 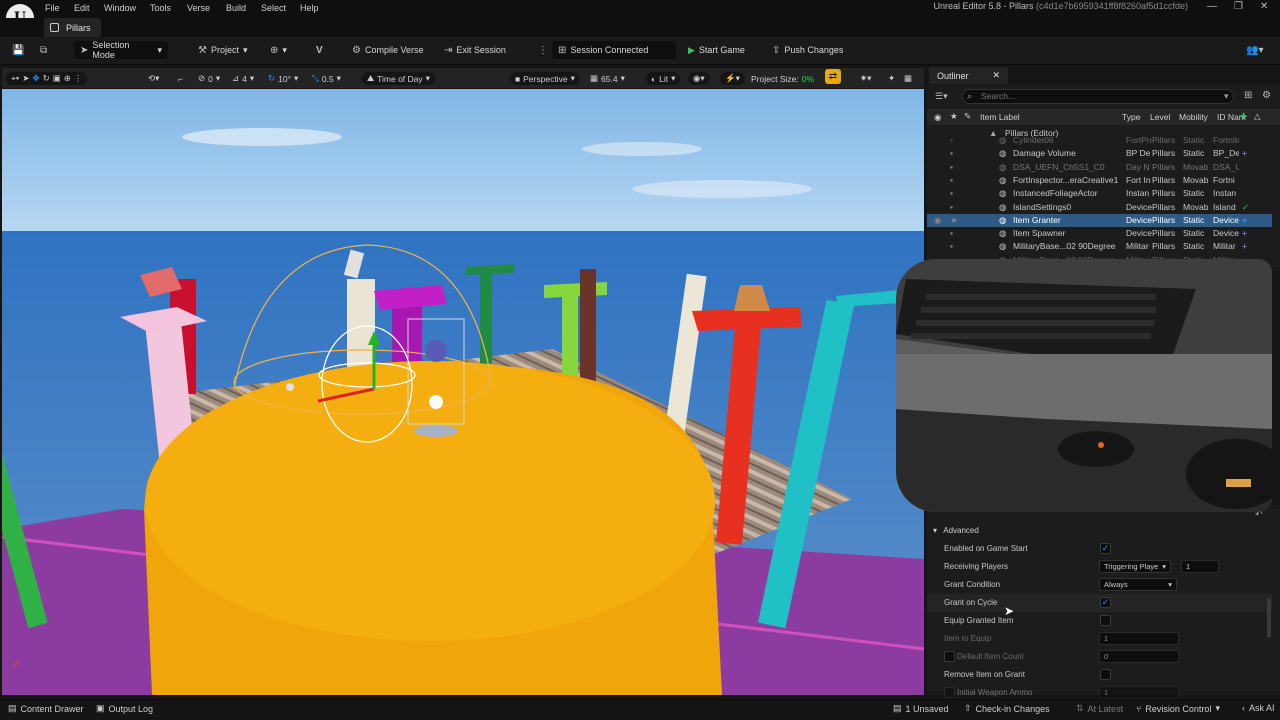 What do you see at coordinates (82, 8) in the screenshot?
I see `menu-edit: Edit` at bounding box center [82, 8].